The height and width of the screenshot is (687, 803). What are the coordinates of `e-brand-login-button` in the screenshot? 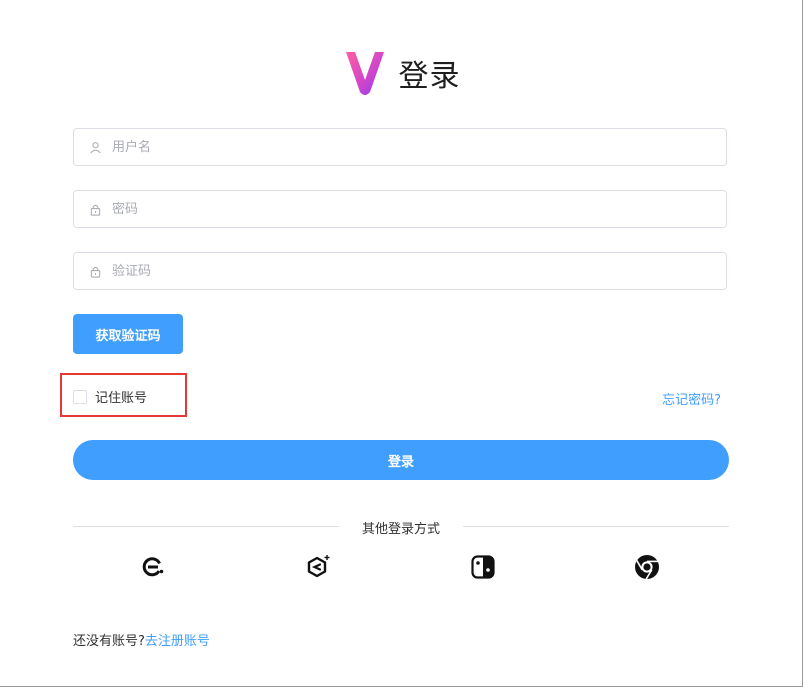 It's located at (153, 567).